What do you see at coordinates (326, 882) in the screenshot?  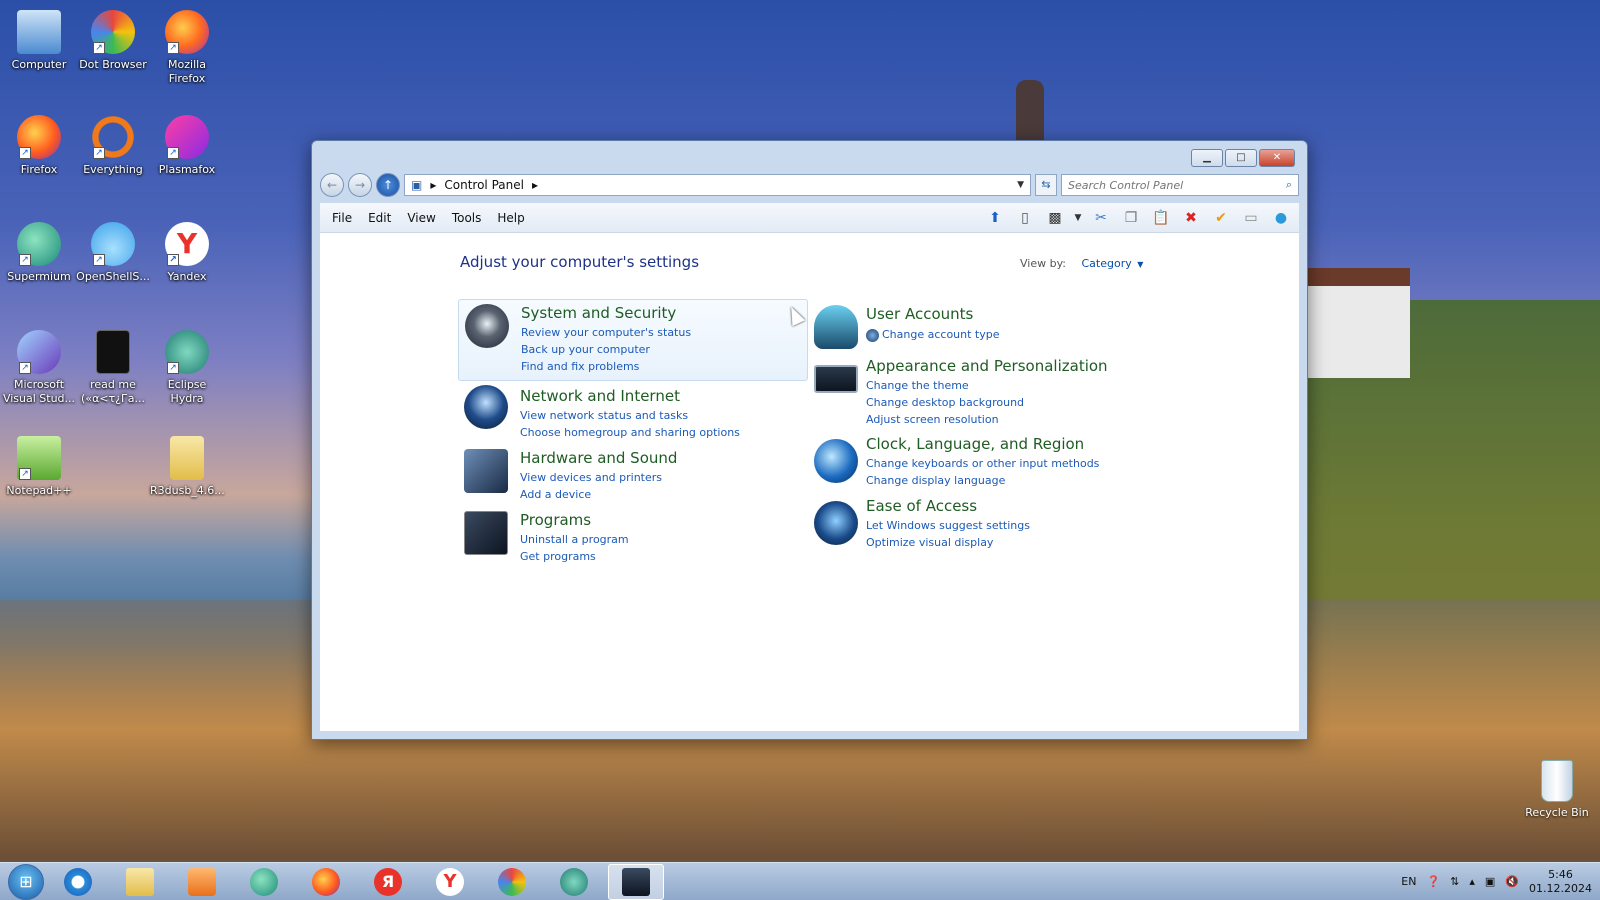 I see `taskbar-firefox` at bounding box center [326, 882].